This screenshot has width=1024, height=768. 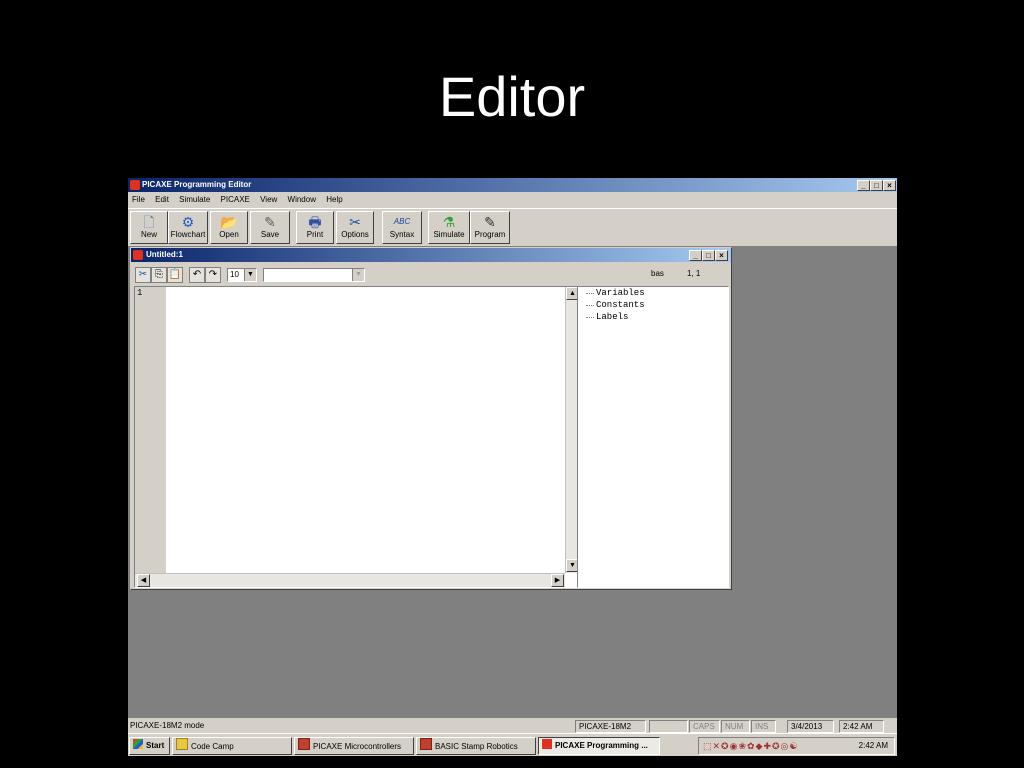 I want to click on redo-icon: ↷, so click(x=213, y=275).